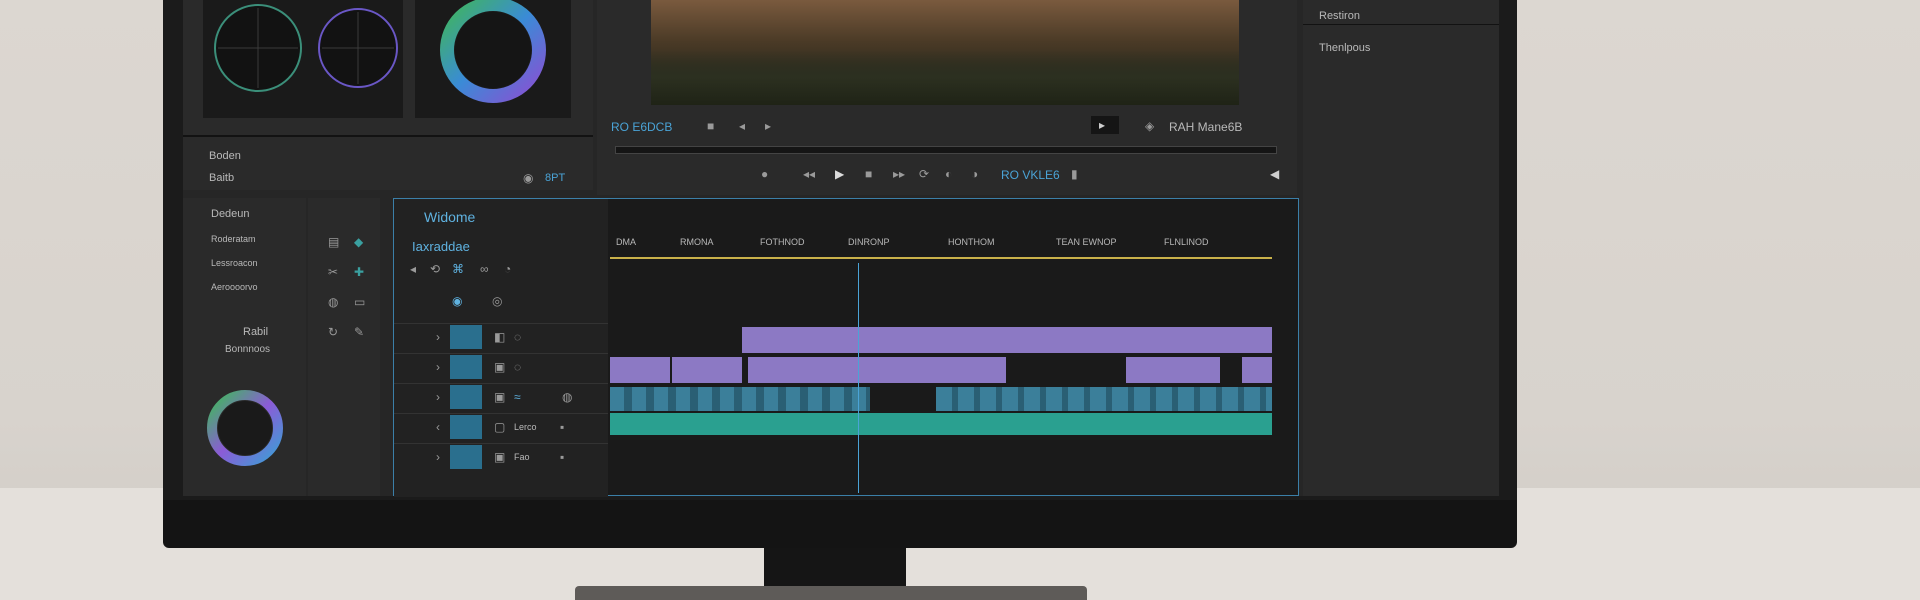  Describe the element at coordinates (835, 568) in the screenshot. I see `monitor-stand-neck` at that location.